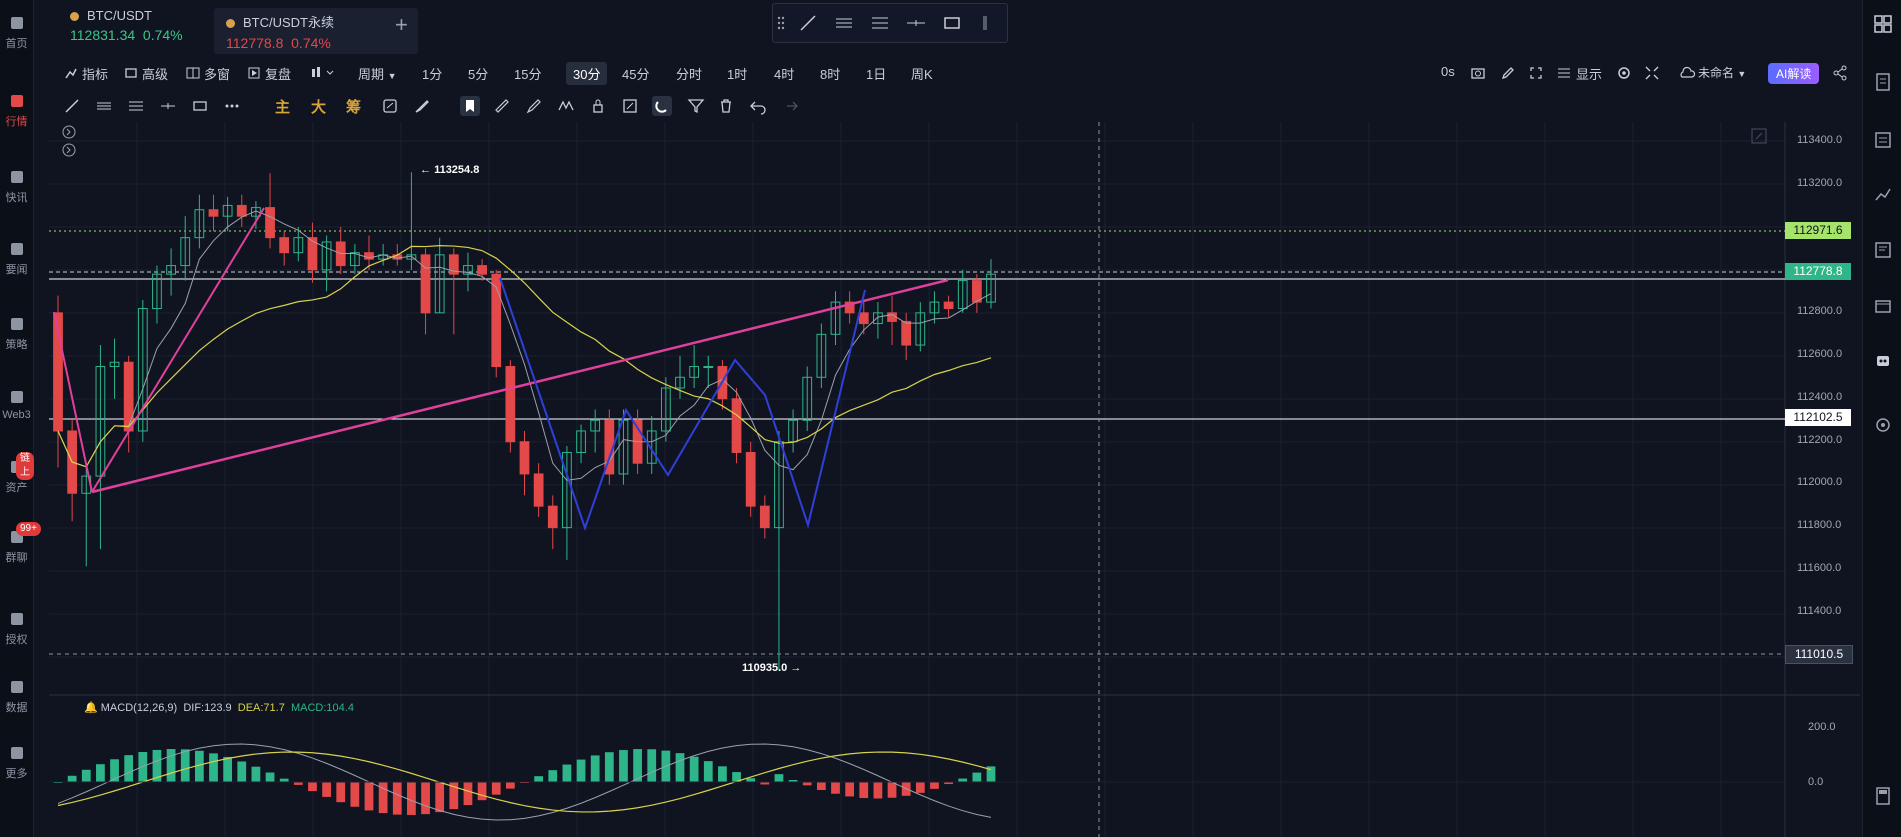  What do you see at coordinates (1820, 440) in the screenshot?
I see `price-tick: 112200.0` at bounding box center [1820, 440].